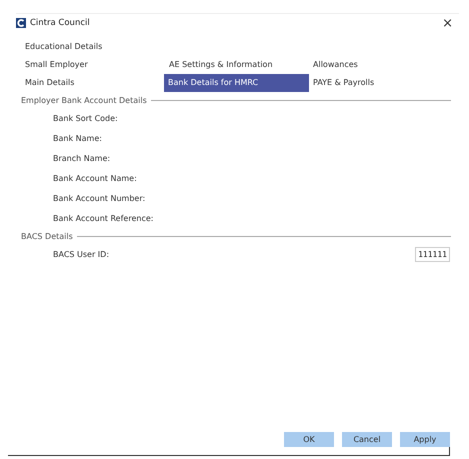  I want to click on field-label: Bank Account Number:, so click(99, 198).